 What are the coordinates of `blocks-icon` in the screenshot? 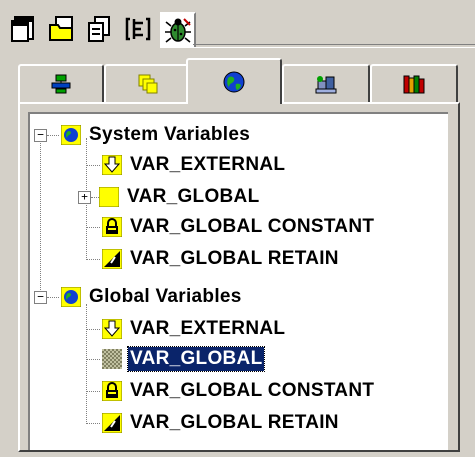 It's located at (326, 85).